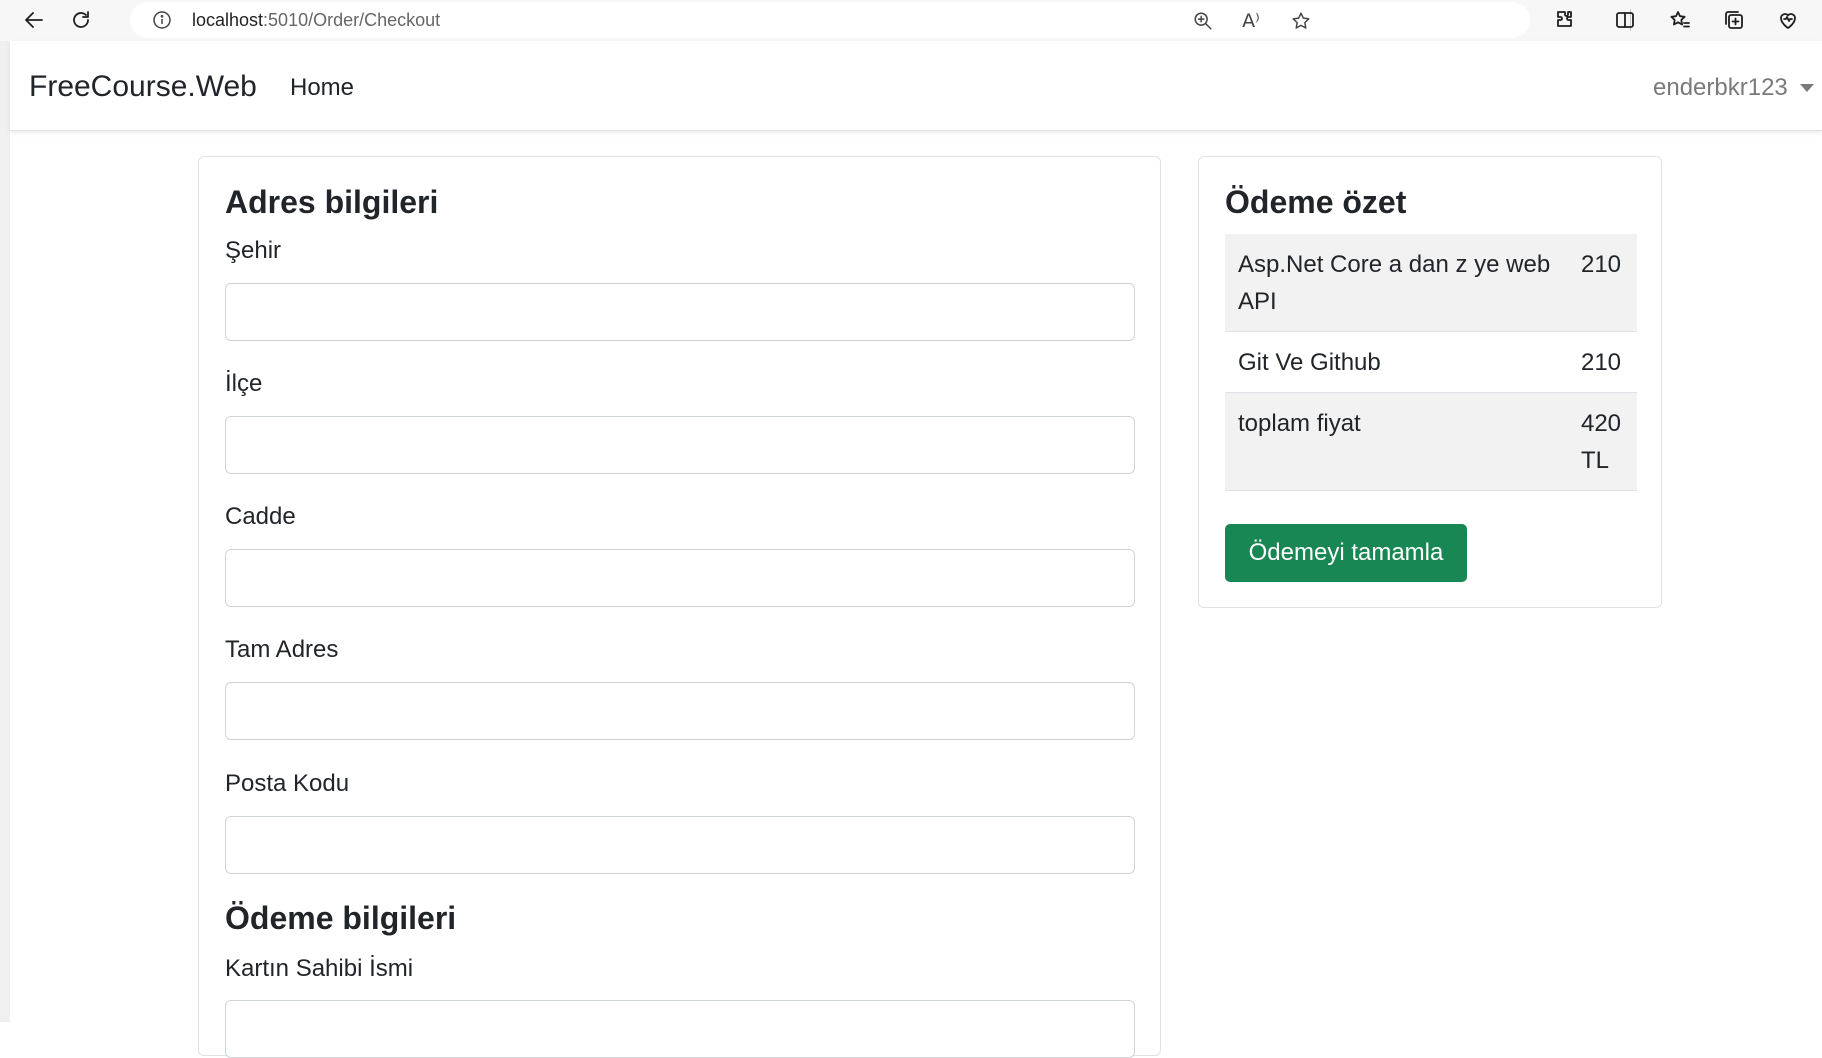 The height and width of the screenshot is (1058, 1822). Describe the element at coordinates (1397, 362) in the screenshot. I see `item-name: Git Ve Github` at that location.